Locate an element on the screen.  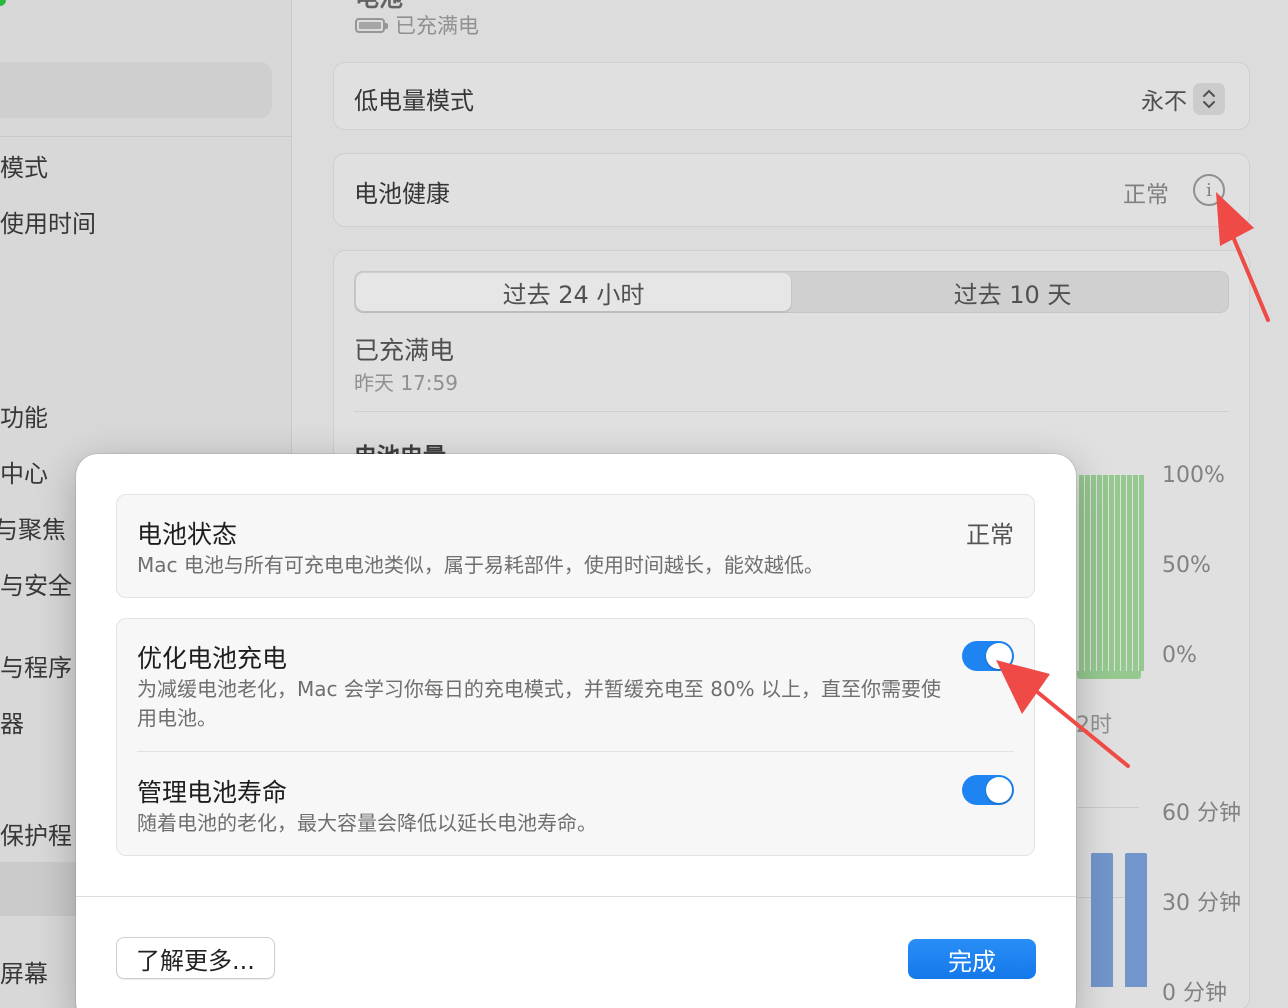
row-divider is located at coordinates (575, 751).